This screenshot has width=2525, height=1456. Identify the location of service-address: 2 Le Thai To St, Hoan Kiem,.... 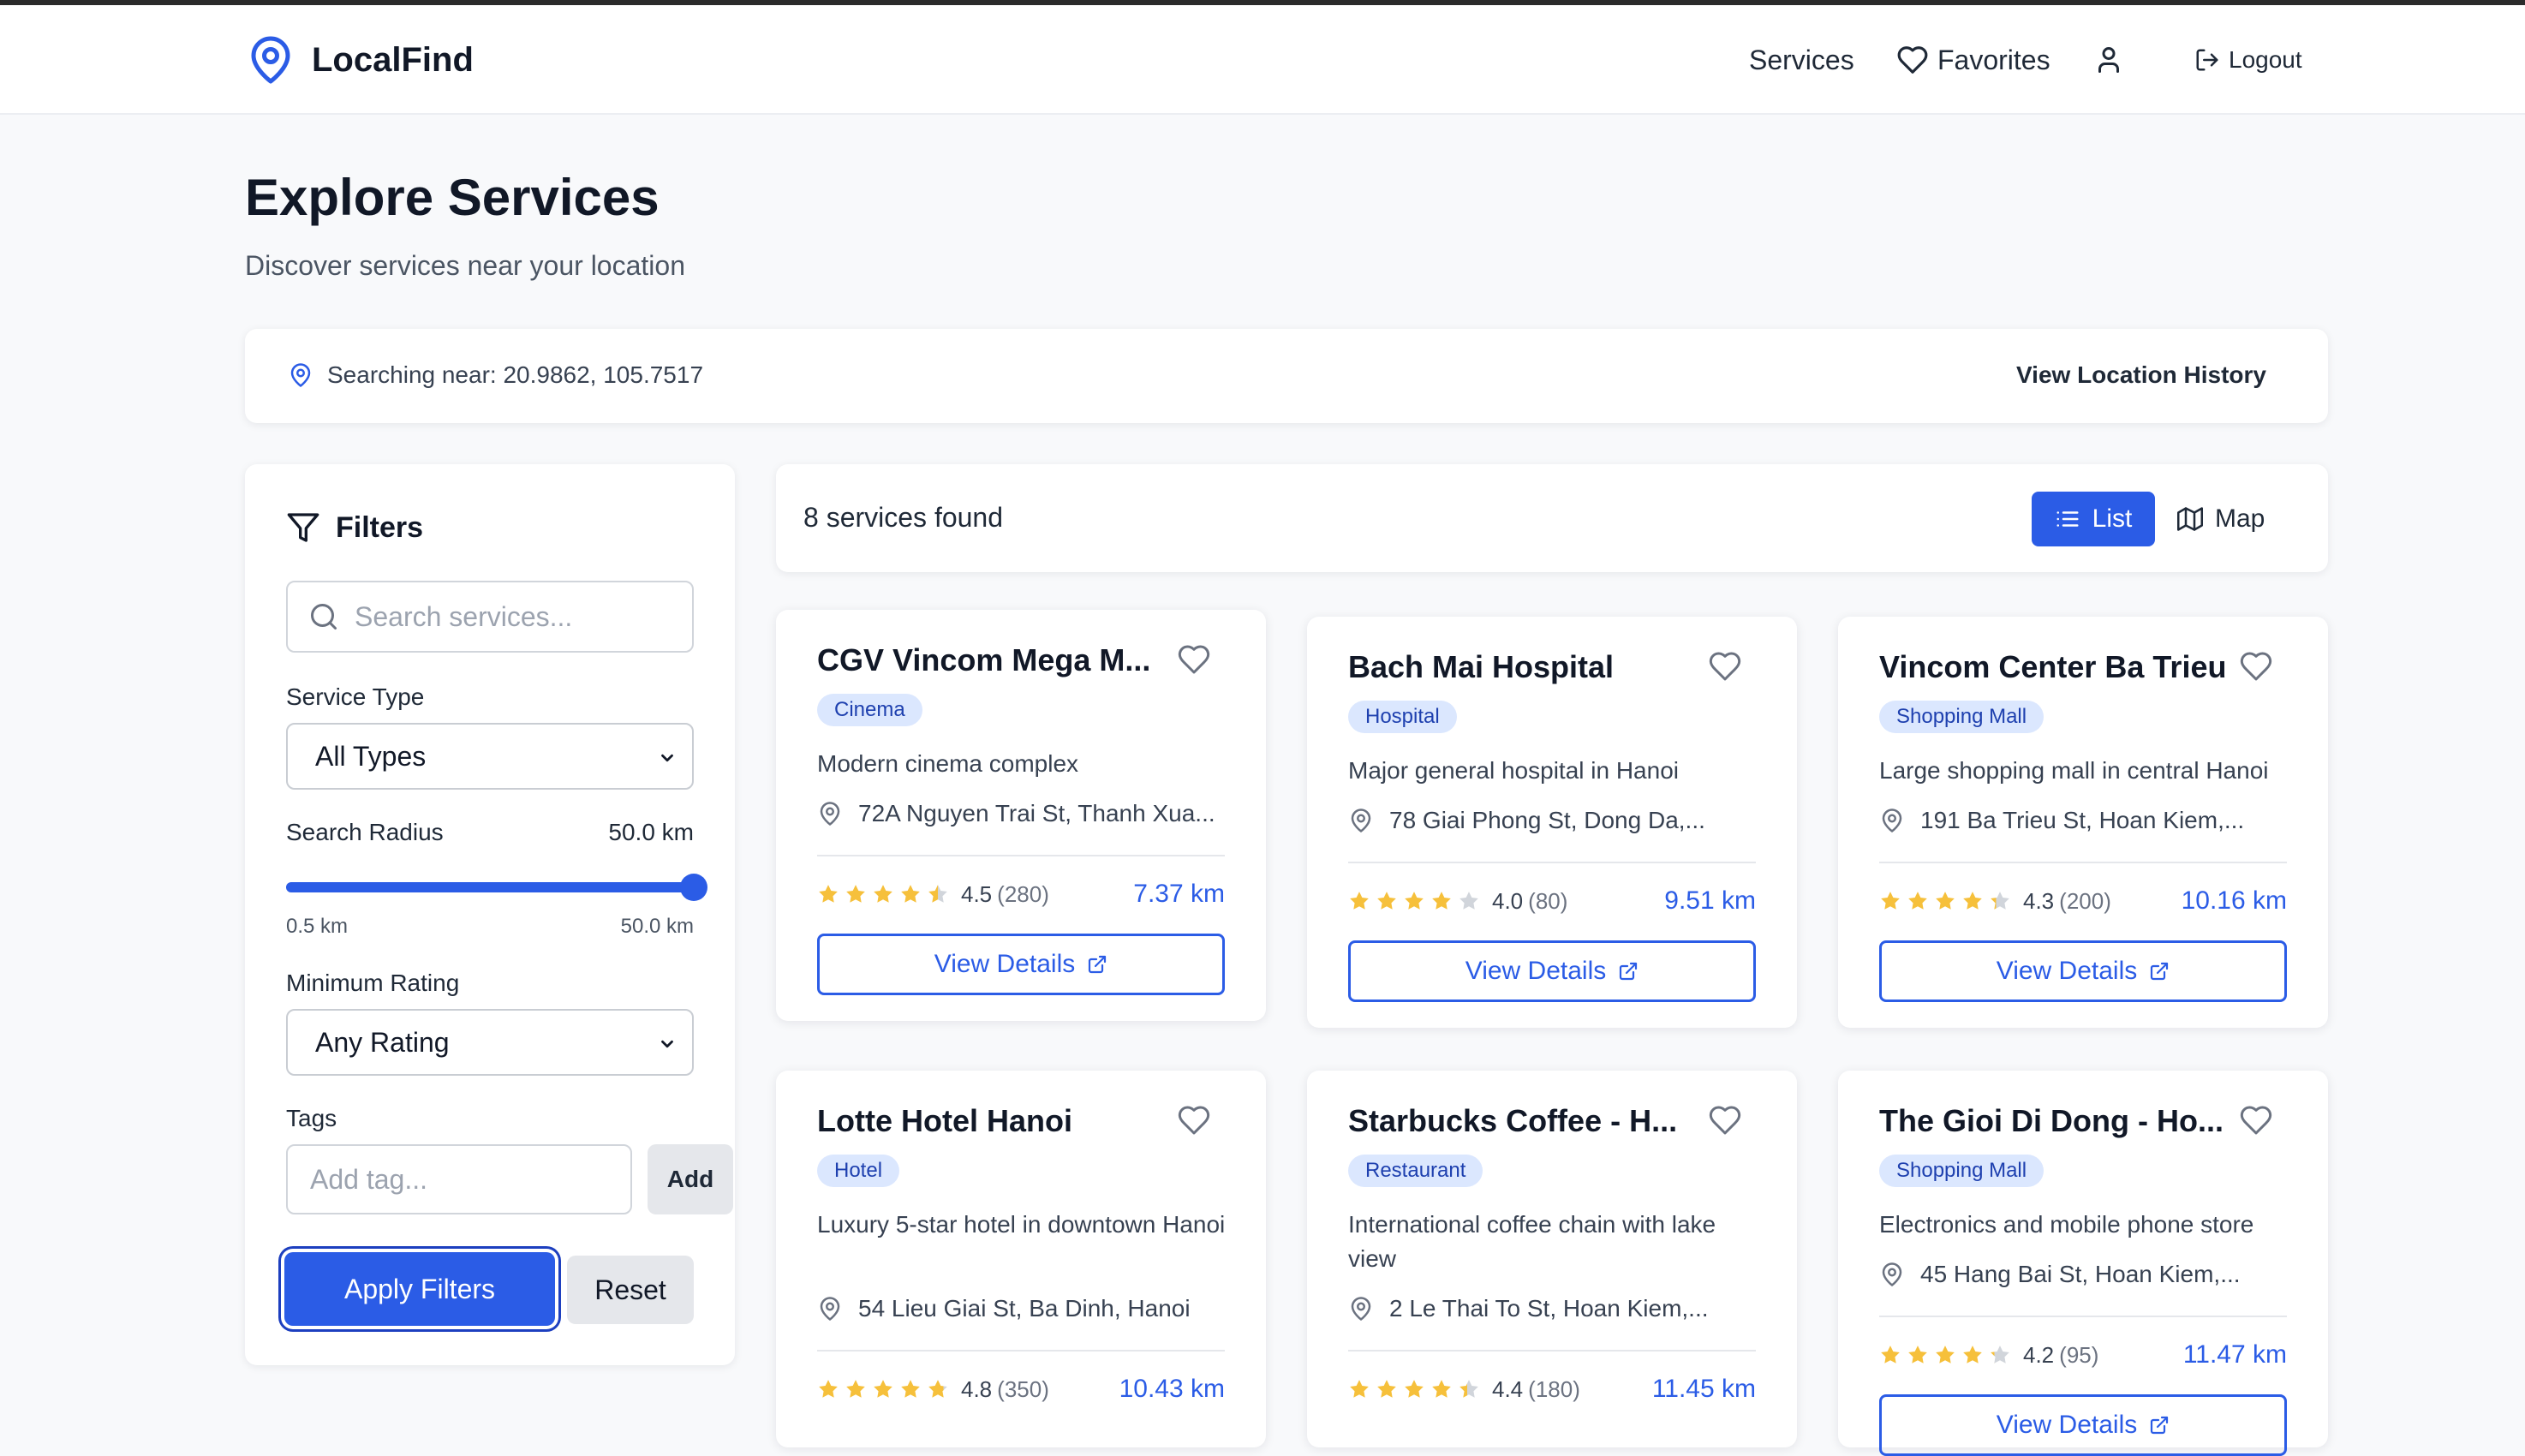
(1528, 1308).